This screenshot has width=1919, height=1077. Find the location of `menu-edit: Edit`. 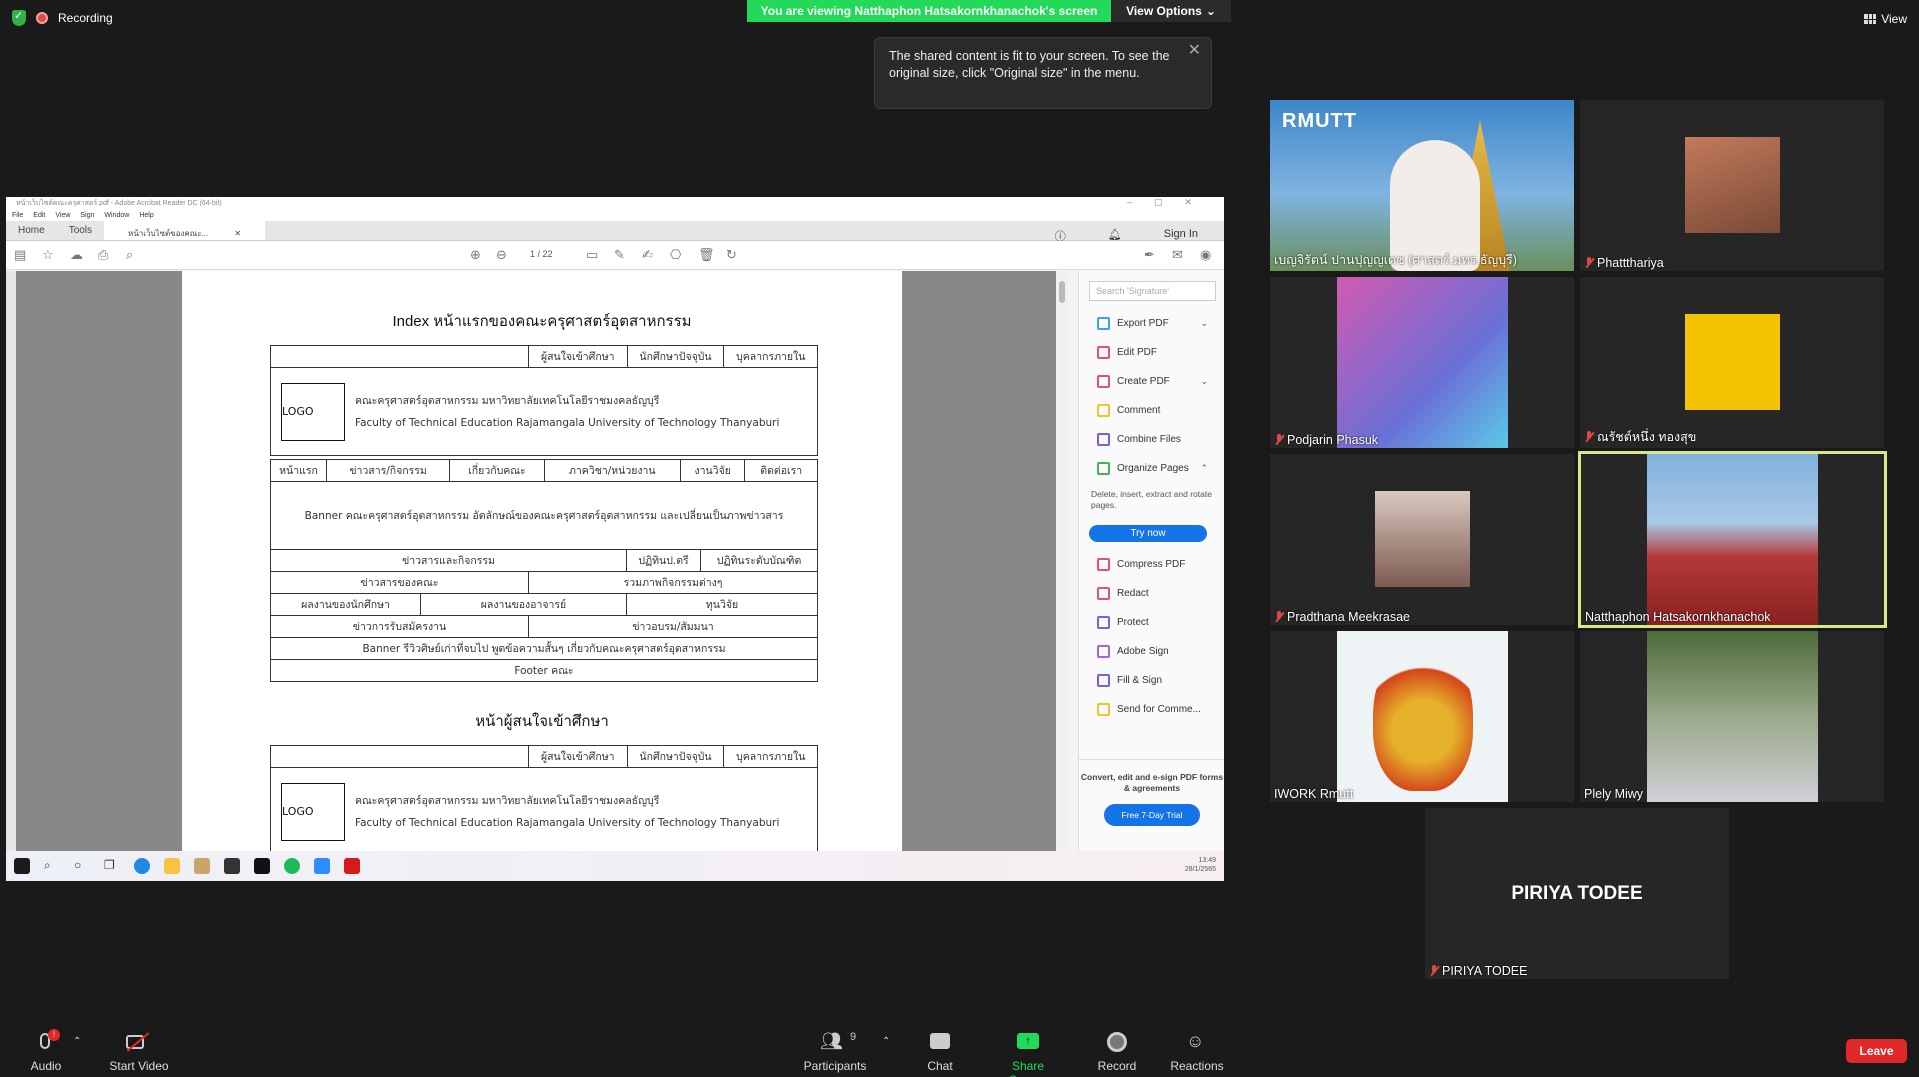

menu-edit: Edit is located at coordinates (39, 215).